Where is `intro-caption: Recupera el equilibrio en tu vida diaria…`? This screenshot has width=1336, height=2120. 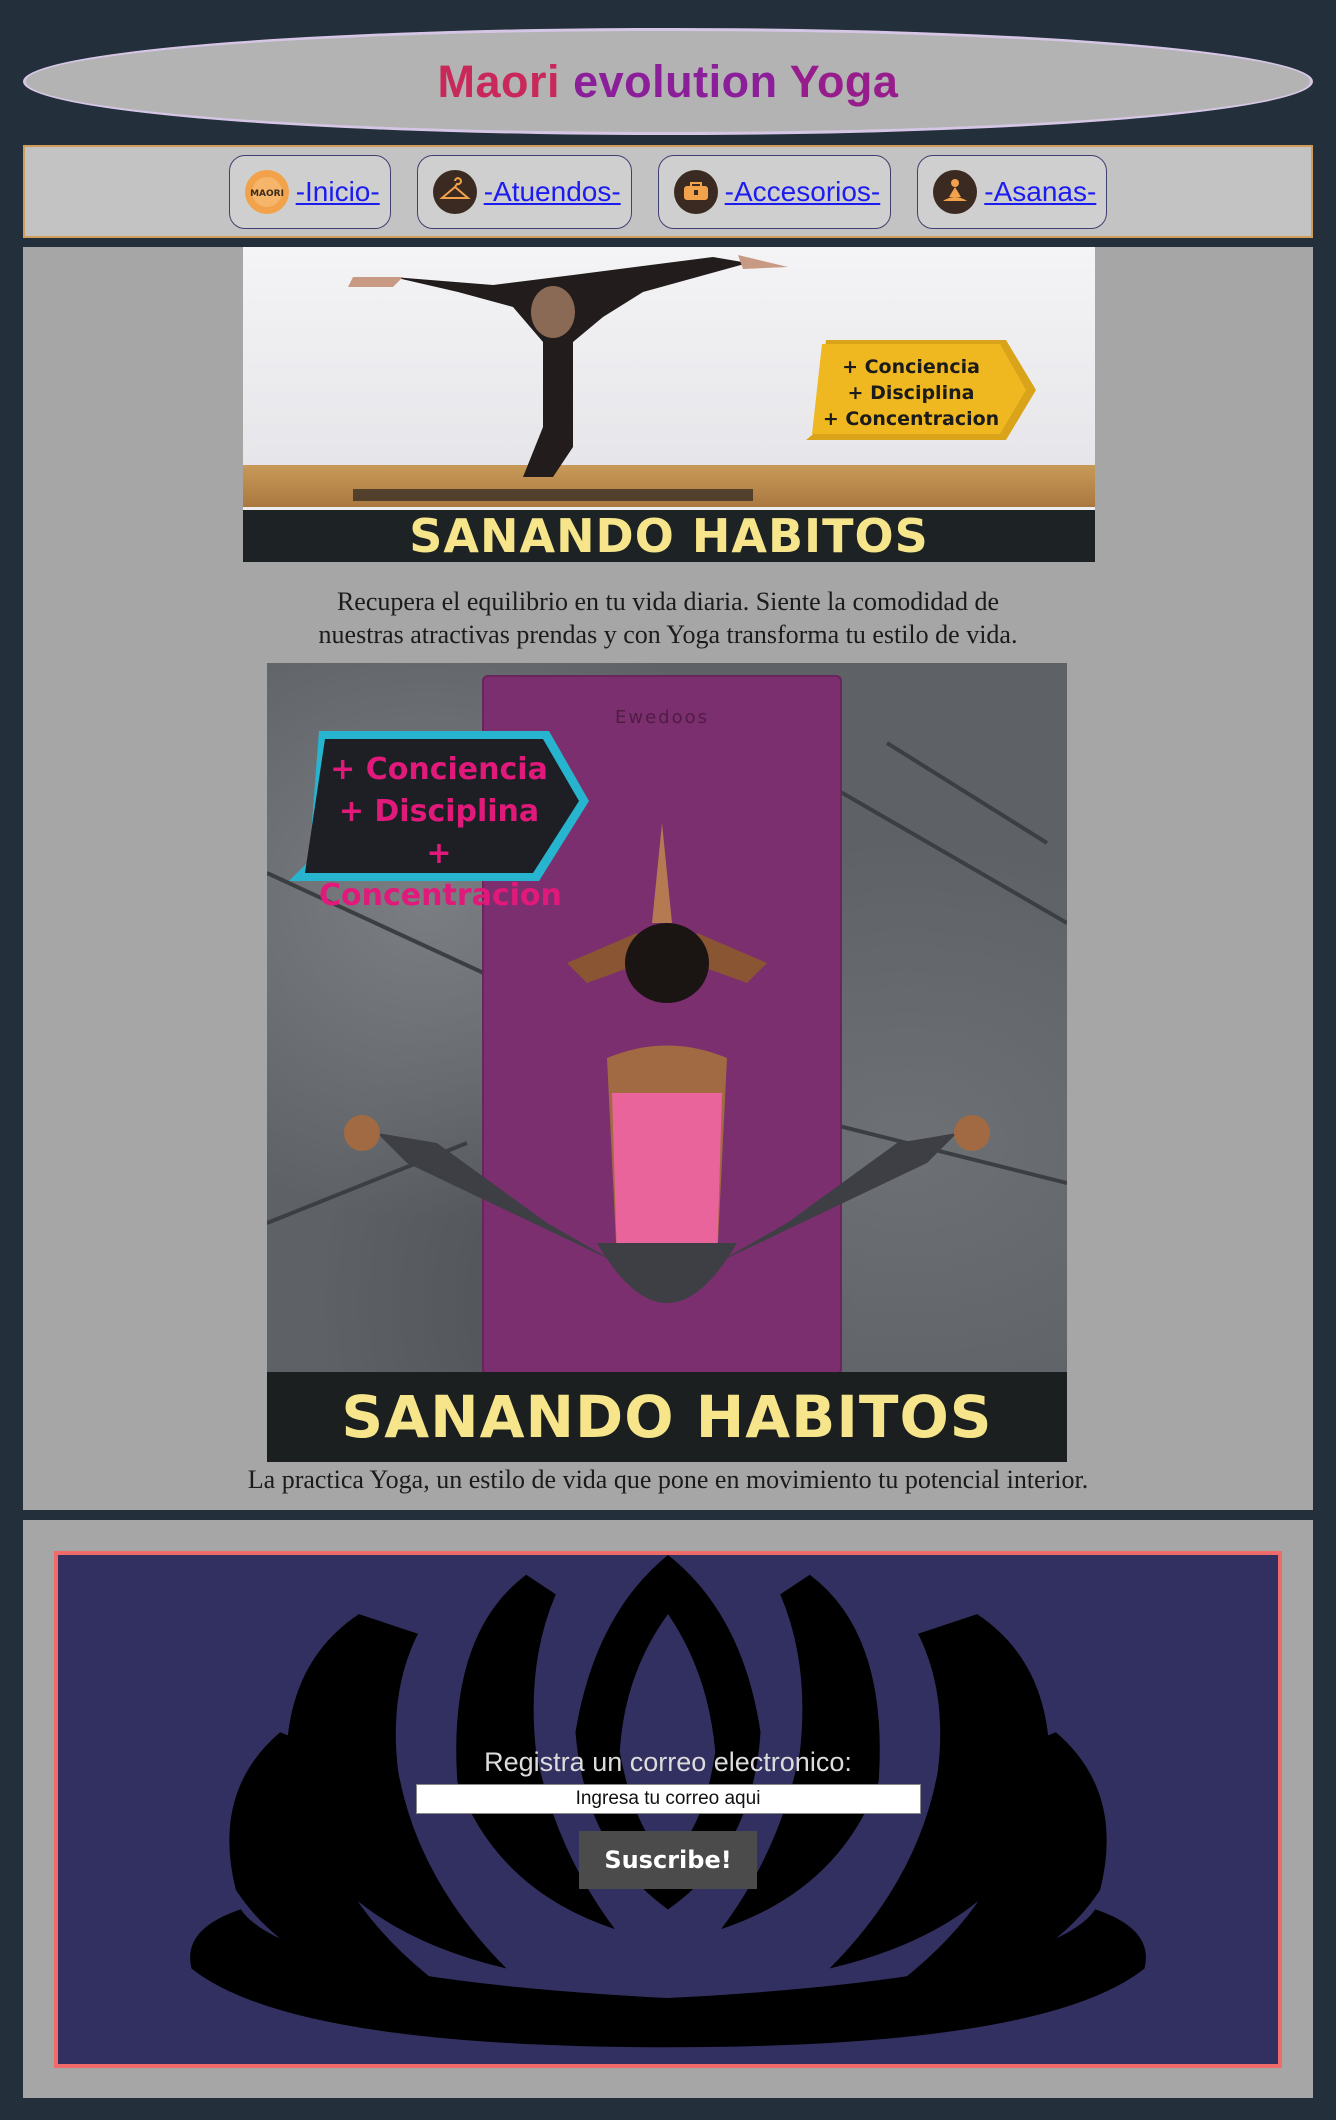 intro-caption: Recupera el equilibrio en tu vida diaria… is located at coordinates (668, 618).